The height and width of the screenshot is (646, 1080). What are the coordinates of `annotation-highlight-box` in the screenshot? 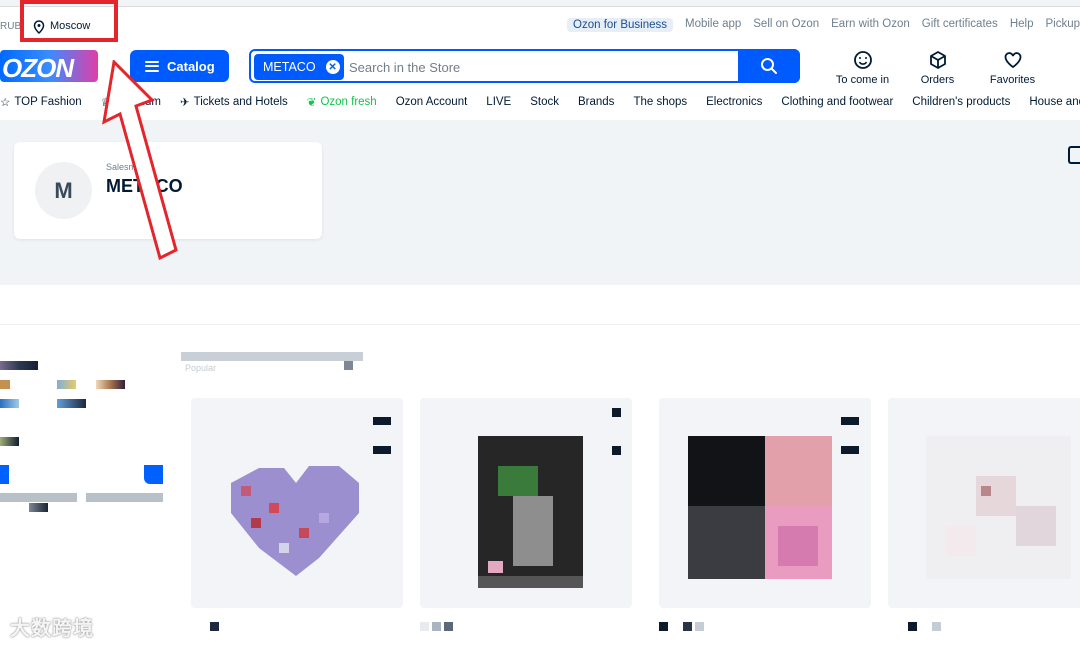 It's located at (69, 21).